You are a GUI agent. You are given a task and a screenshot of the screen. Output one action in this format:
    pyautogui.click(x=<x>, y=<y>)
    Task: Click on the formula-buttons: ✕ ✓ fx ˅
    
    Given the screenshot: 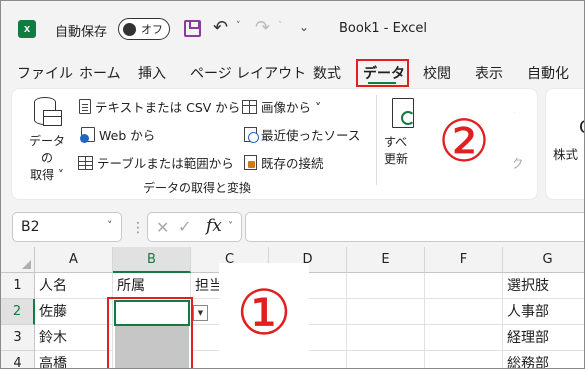 What is the action you would take?
    pyautogui.click(x=194, y=227)
    